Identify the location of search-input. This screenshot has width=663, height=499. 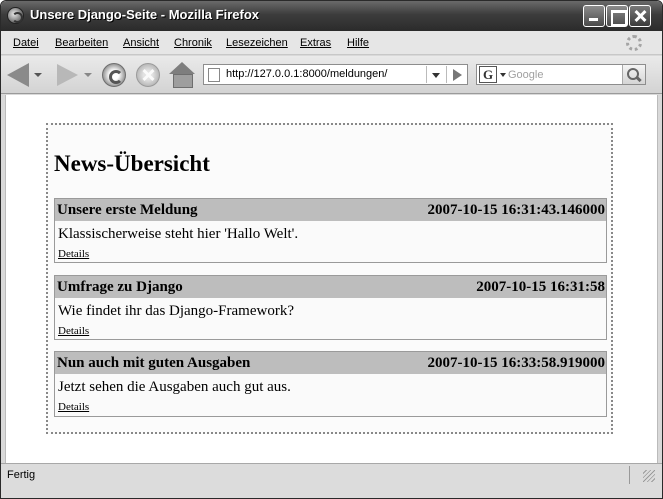
(564, 74).